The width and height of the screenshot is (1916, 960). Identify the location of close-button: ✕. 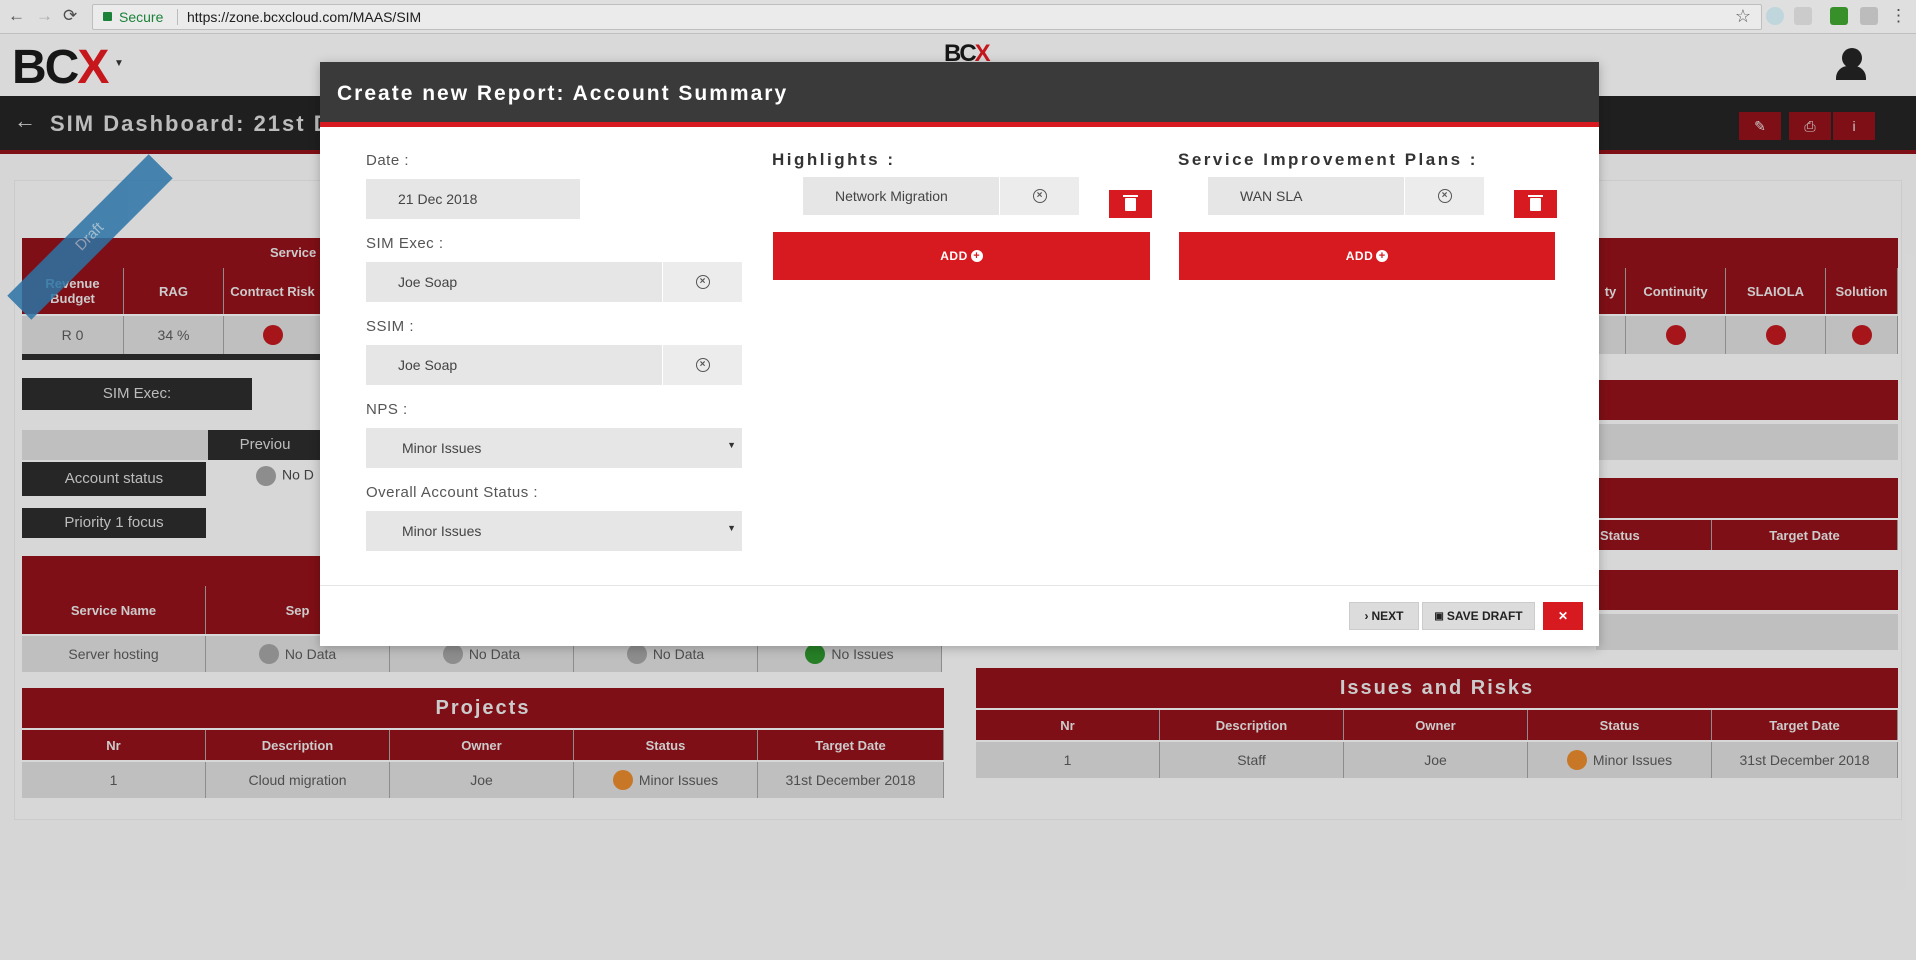
(1563, 616).